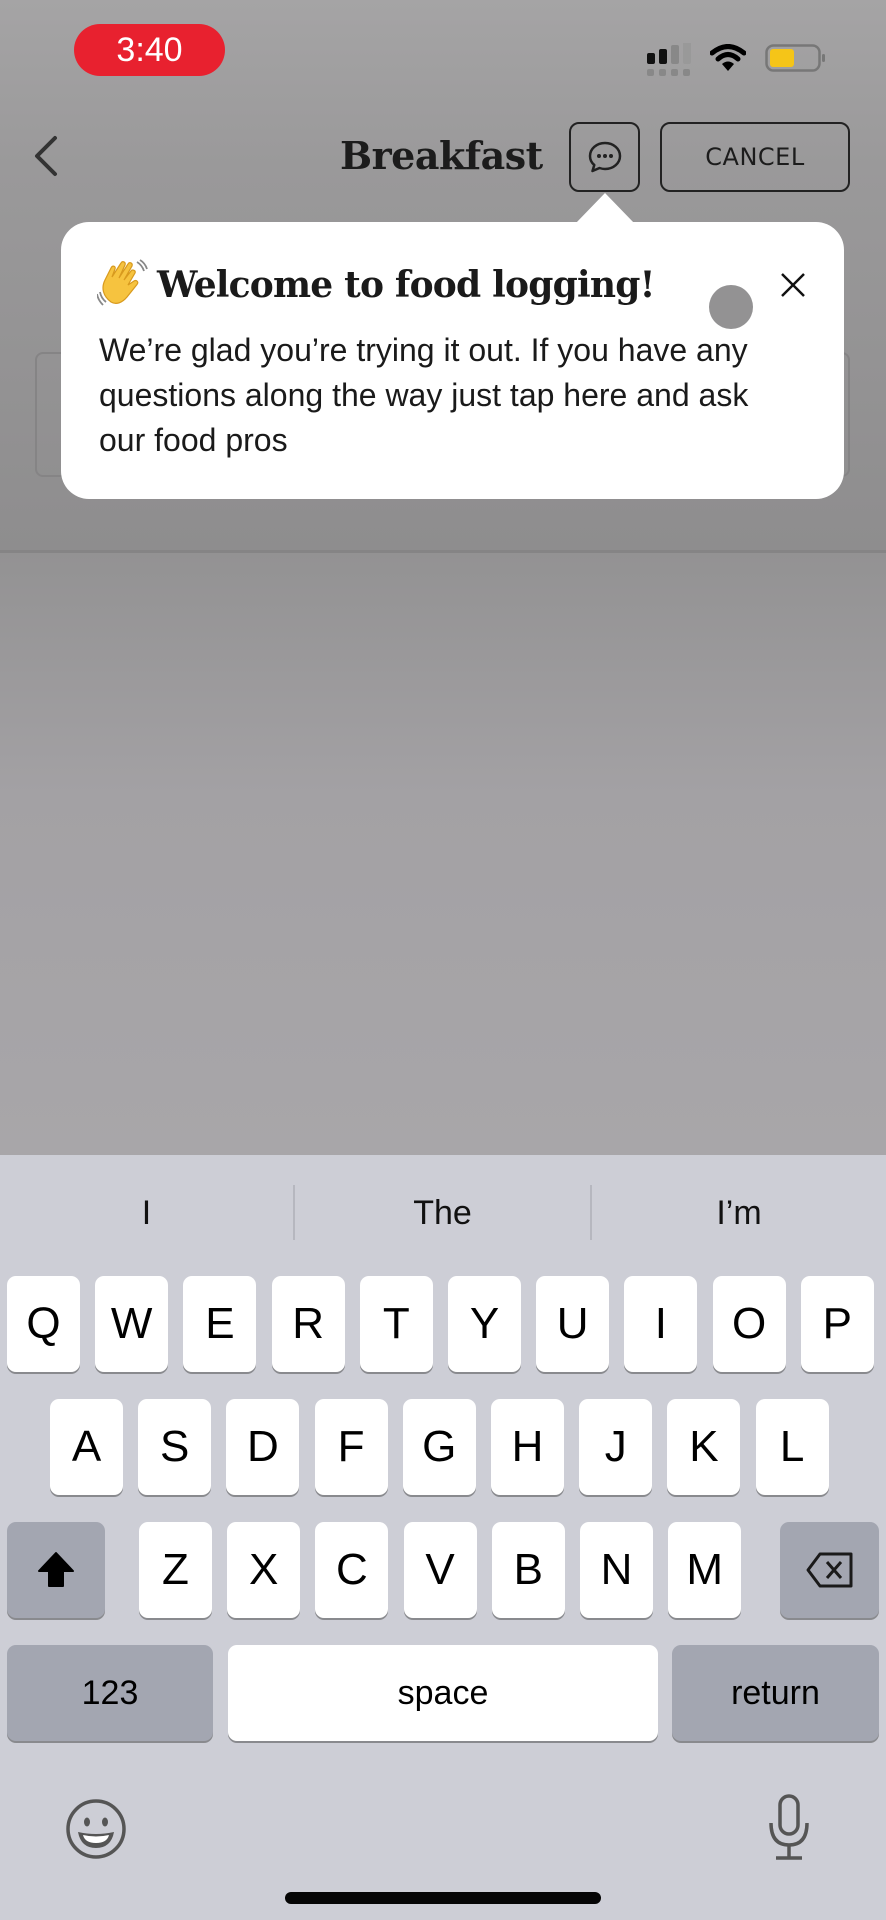 This screenshot has height=1920, width=886. Describe the element at coordinates (440, 1570) in the screenshot. I see `key-v: V` at that location.